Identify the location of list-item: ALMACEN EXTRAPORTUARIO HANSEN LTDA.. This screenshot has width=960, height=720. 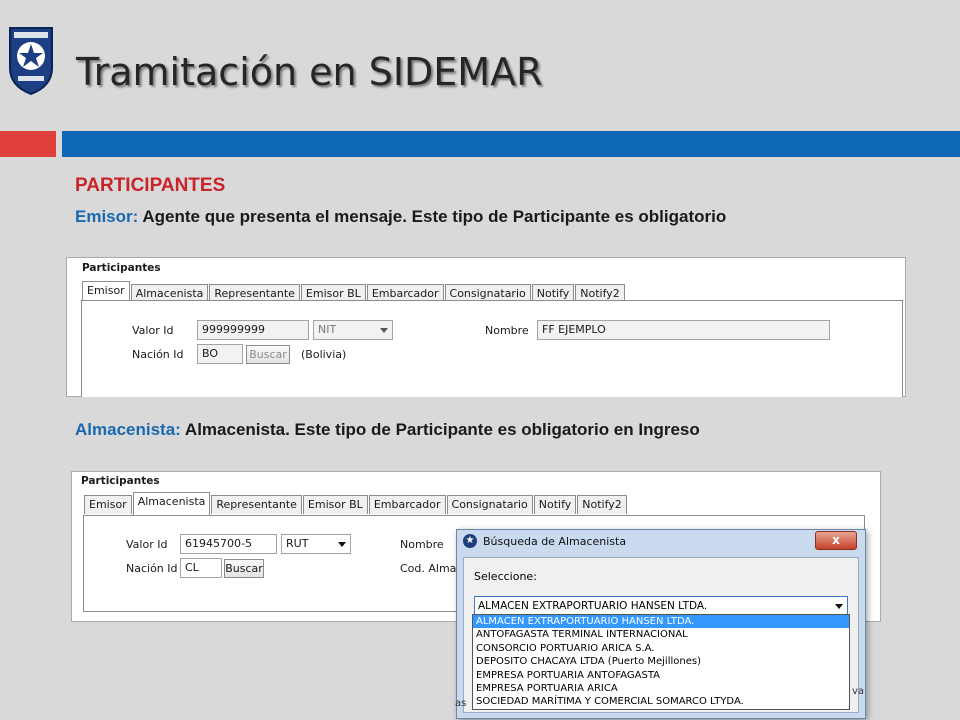
(661, 622).